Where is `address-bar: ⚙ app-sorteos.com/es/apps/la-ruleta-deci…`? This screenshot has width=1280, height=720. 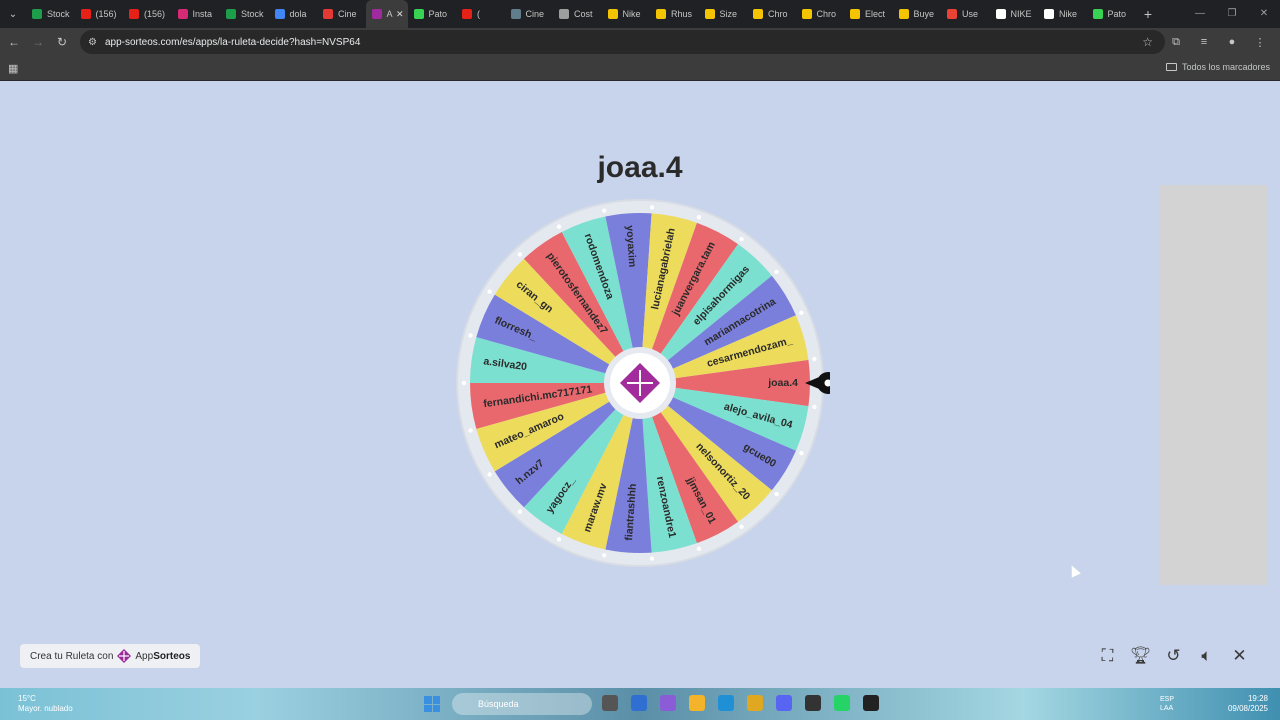 address-bar: ⚙ app-sorteos.com/es/apps/la-ruleta-deci… is located at coordinates (622, 42).